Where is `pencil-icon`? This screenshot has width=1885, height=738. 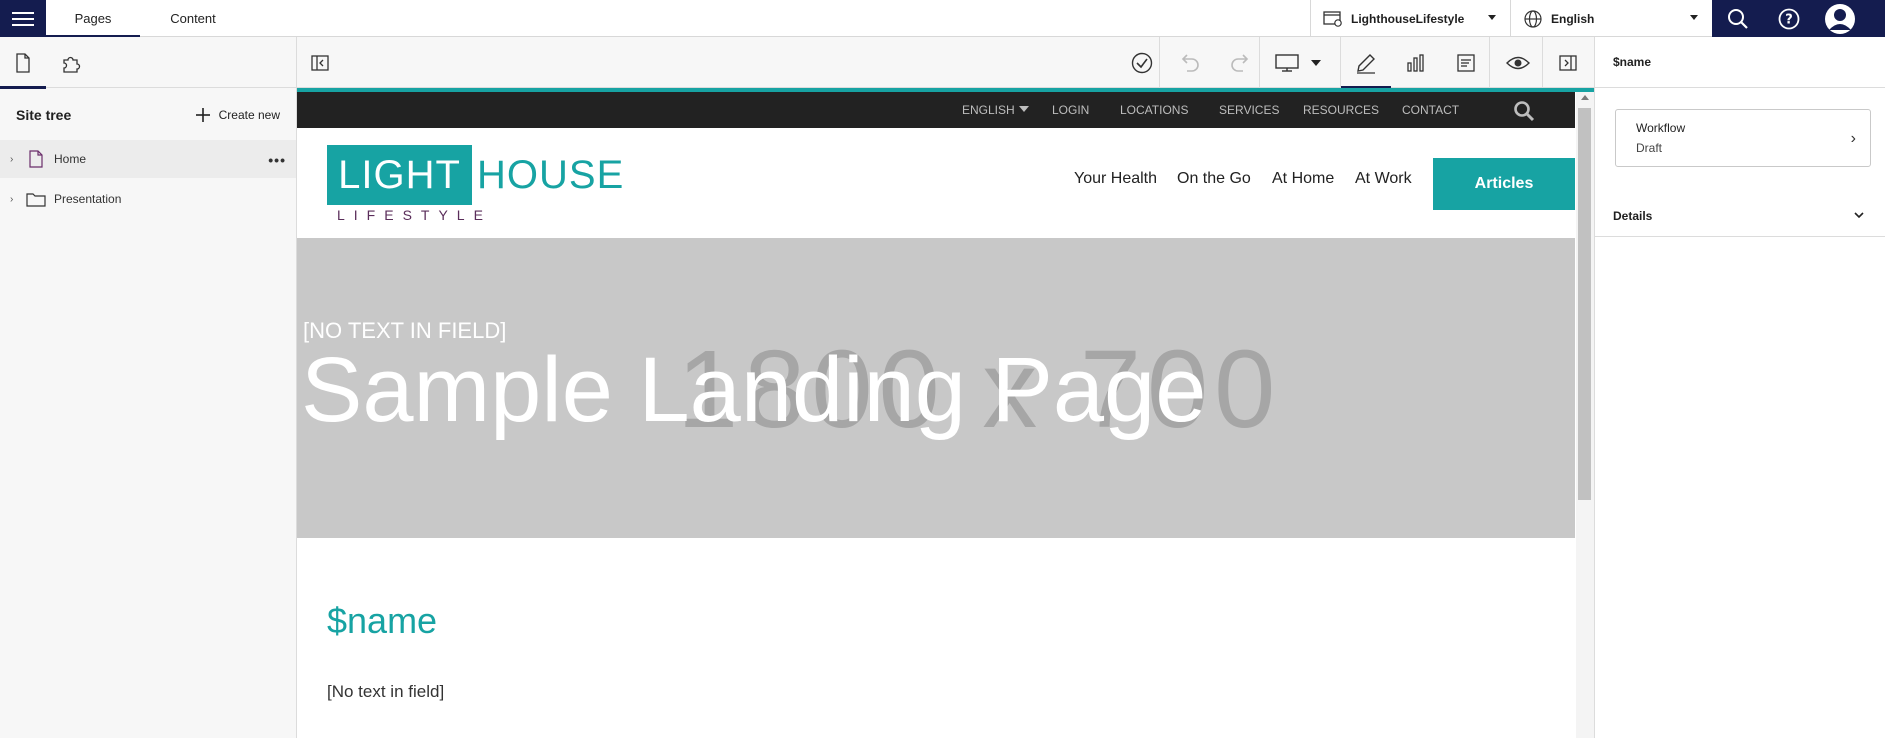 pencil-icon is located at coordinates (1366, 63).